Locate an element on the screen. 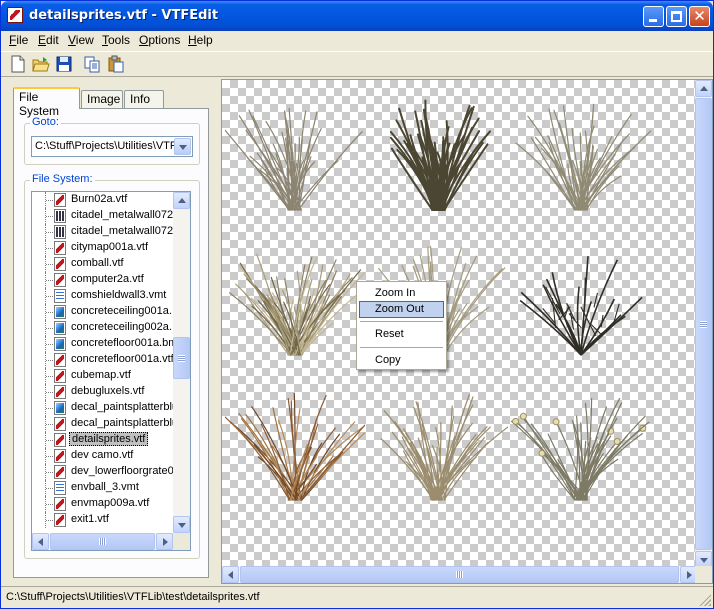 The width and height of the screenshot is (714, 609). file-list-item: concreteceiling002a. is located at coordinates (102, 328).